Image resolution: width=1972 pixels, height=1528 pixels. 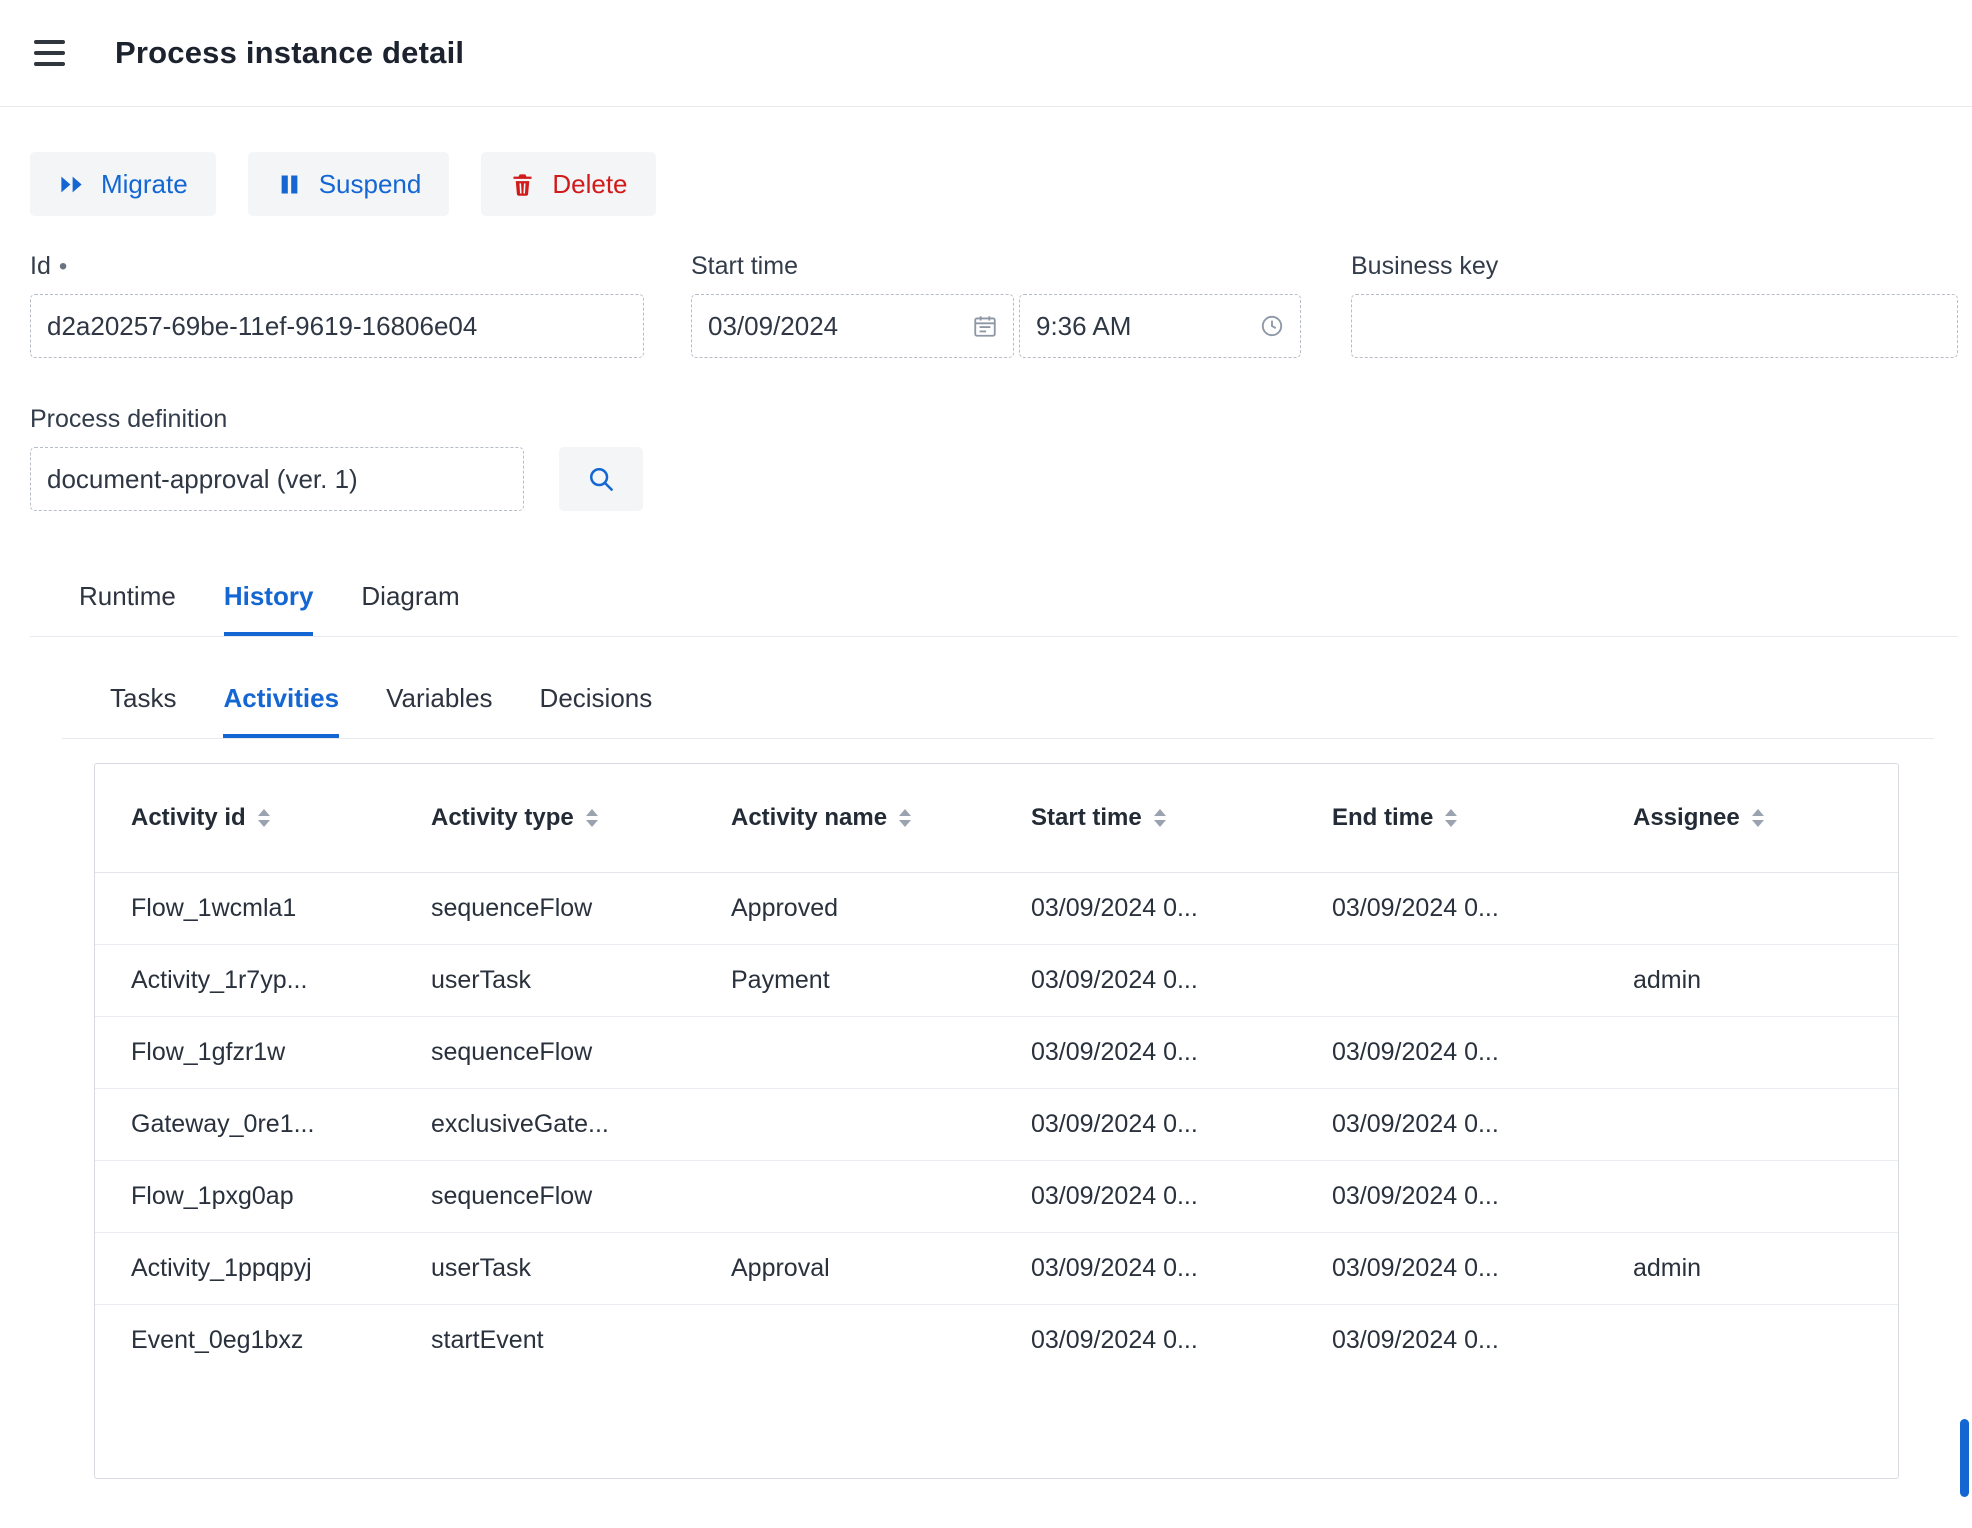 I want to click on menu-icon, so click(x=49, y=53).